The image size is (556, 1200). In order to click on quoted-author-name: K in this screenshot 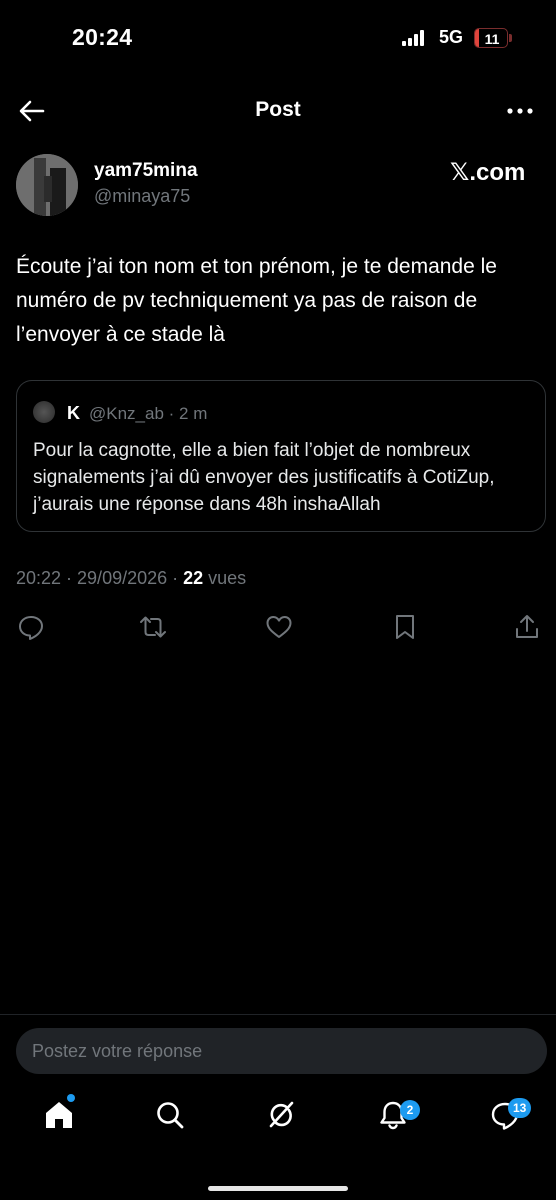, I will do `click(73, 413)`.